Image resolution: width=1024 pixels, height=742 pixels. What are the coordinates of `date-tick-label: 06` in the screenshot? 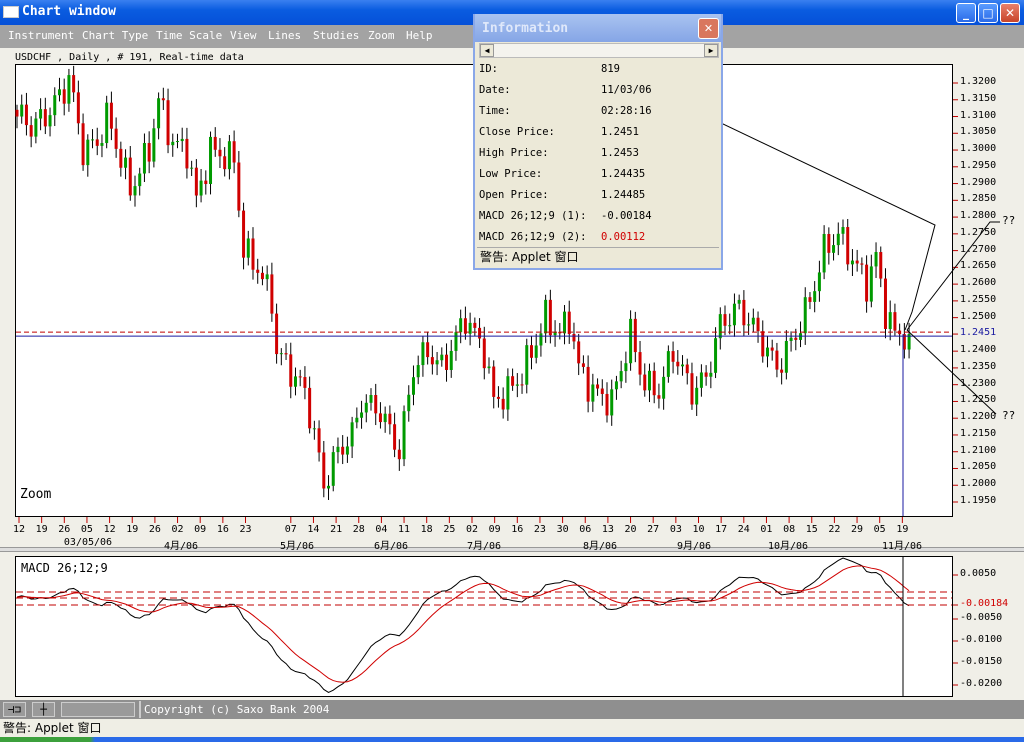 It's located at (585, 529).